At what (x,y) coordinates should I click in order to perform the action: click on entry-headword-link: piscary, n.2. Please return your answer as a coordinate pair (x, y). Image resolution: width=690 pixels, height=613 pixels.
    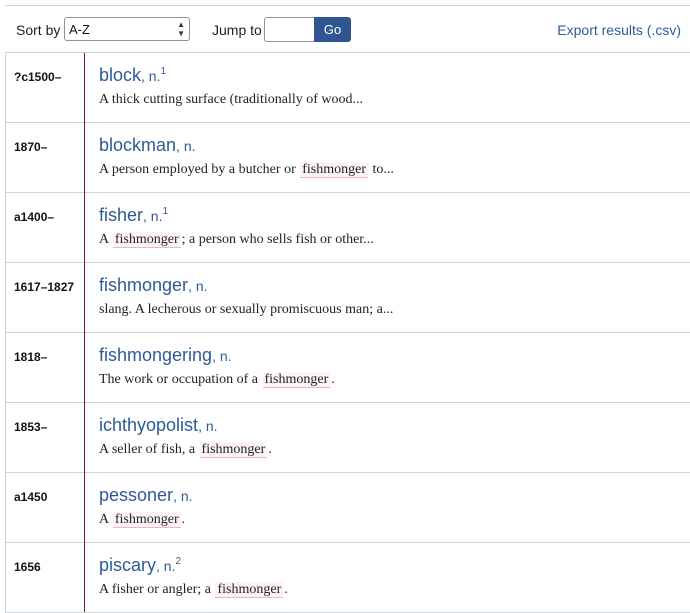
    Looking at the image, I should click on (140, 565).